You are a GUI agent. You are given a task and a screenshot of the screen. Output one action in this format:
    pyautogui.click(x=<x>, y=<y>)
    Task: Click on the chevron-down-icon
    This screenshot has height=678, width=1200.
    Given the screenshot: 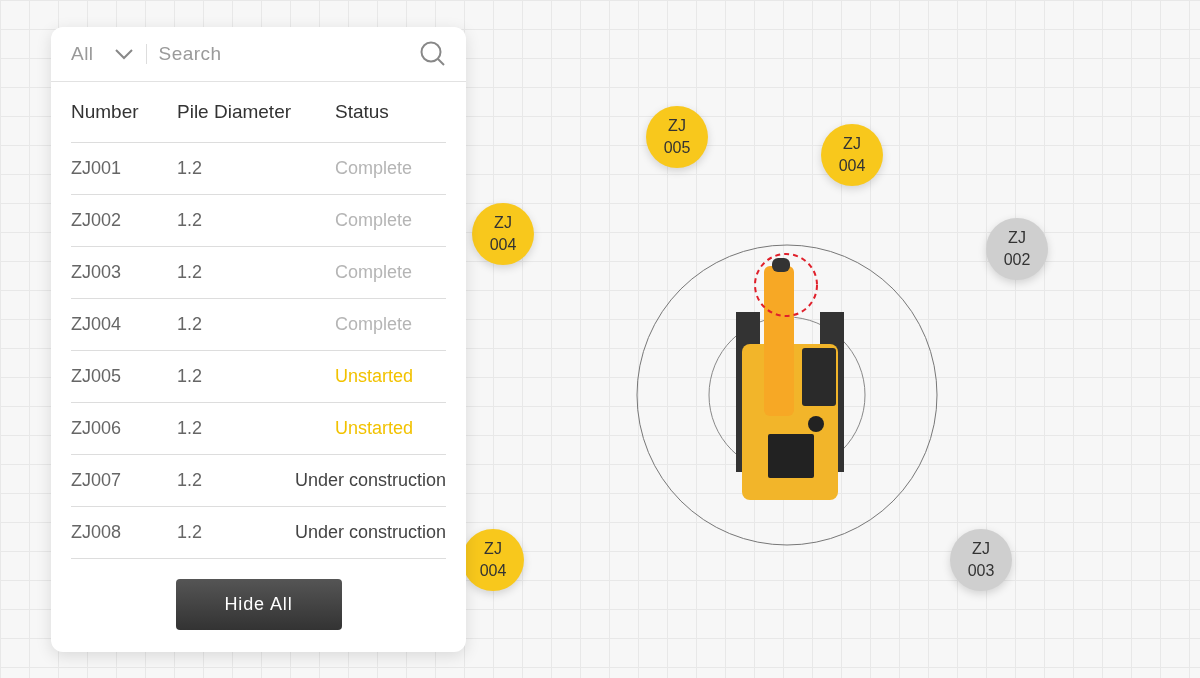 What is the action you would take?
    pyautogui.click(x=123, y=54)
    